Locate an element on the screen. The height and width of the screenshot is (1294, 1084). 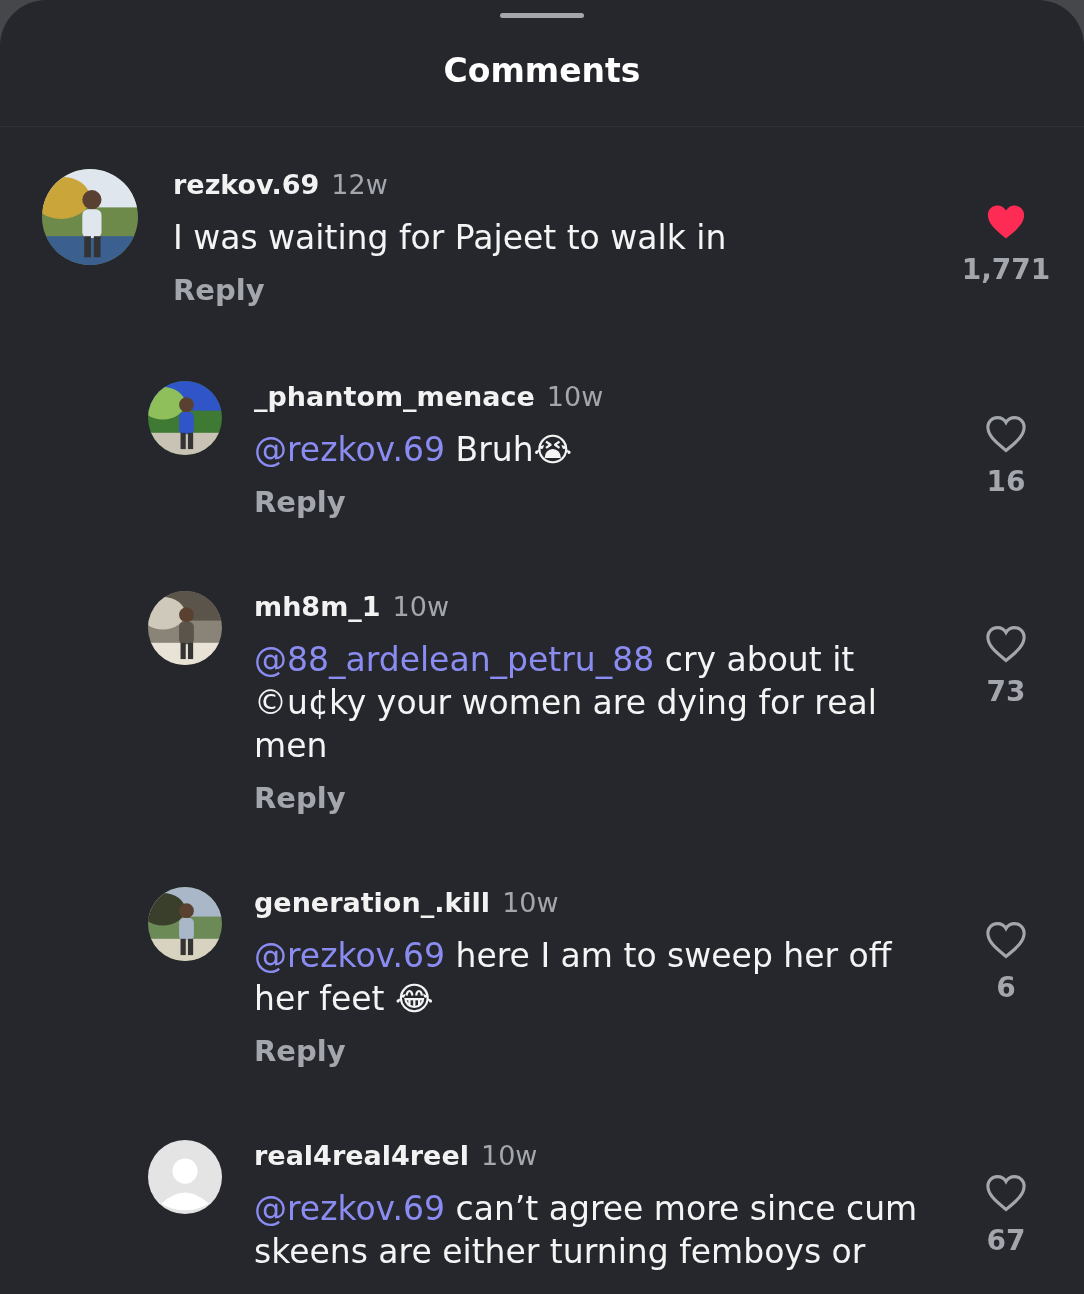
sheet-title: Comments is located at coordinates (542, 66).